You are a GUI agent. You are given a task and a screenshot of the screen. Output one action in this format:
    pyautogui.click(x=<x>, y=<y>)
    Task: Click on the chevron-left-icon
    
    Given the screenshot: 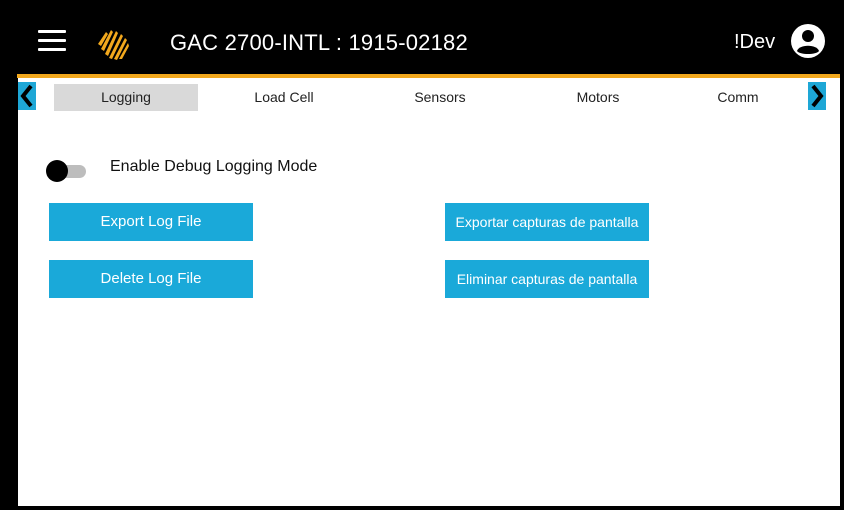 What is the action you would take?
    pyautogui.click(x=26, y=96)
    